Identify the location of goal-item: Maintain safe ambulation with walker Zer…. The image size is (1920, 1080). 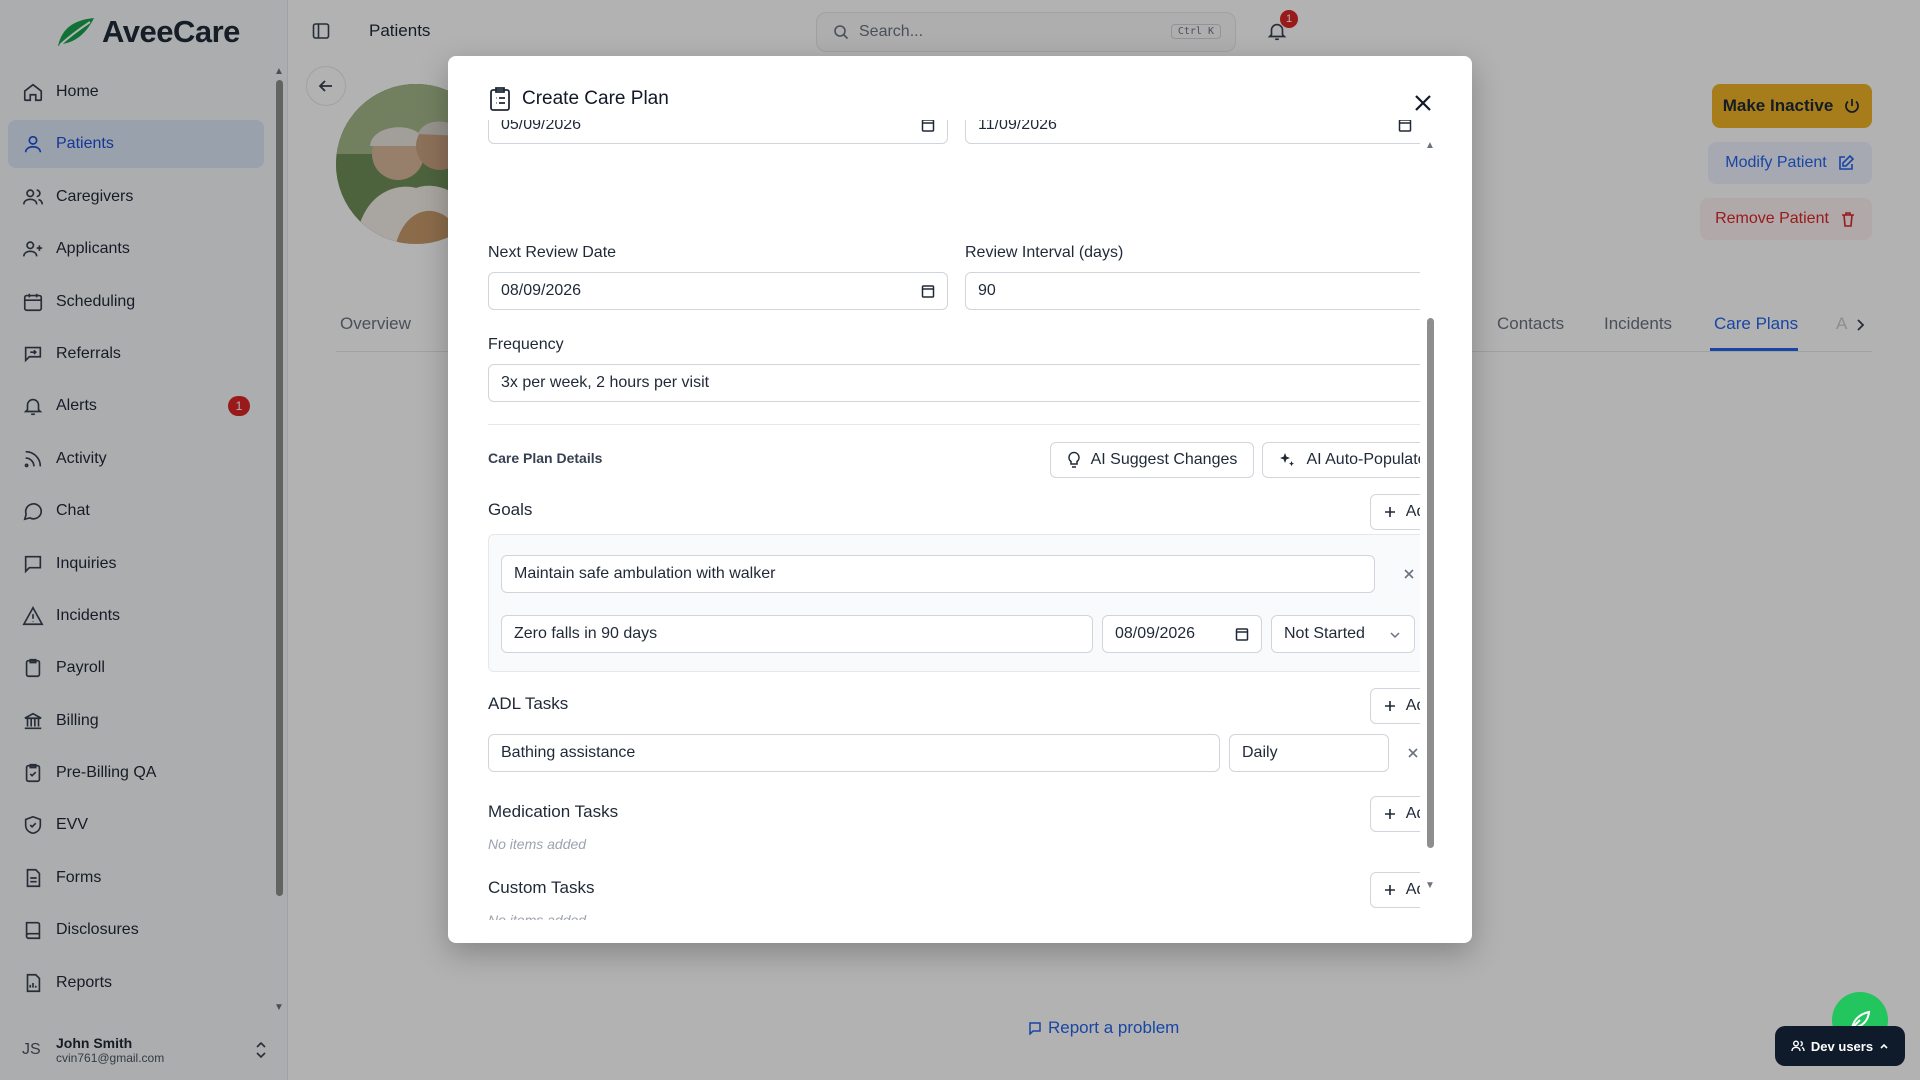
(954, 603).